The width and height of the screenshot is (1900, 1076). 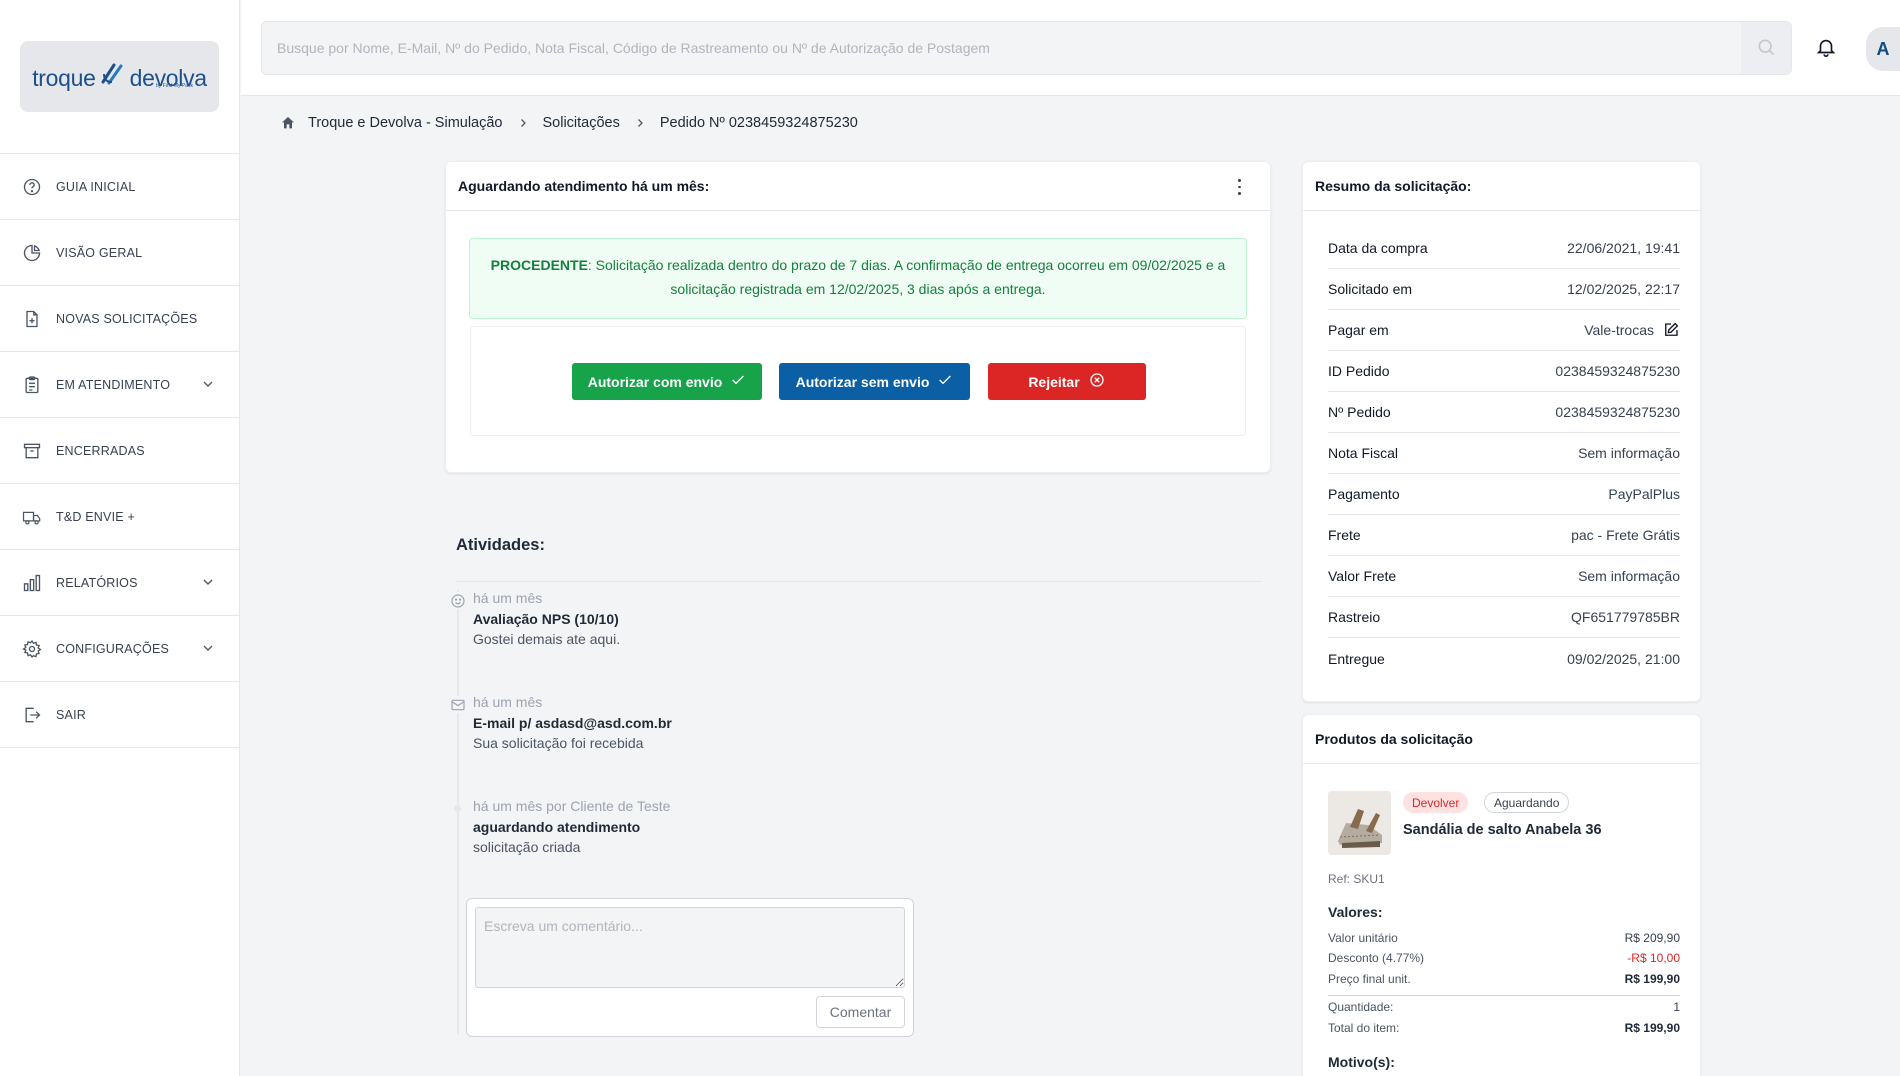 I want to click on reject-button: Rejeitar, so click(x=1067, y=381).